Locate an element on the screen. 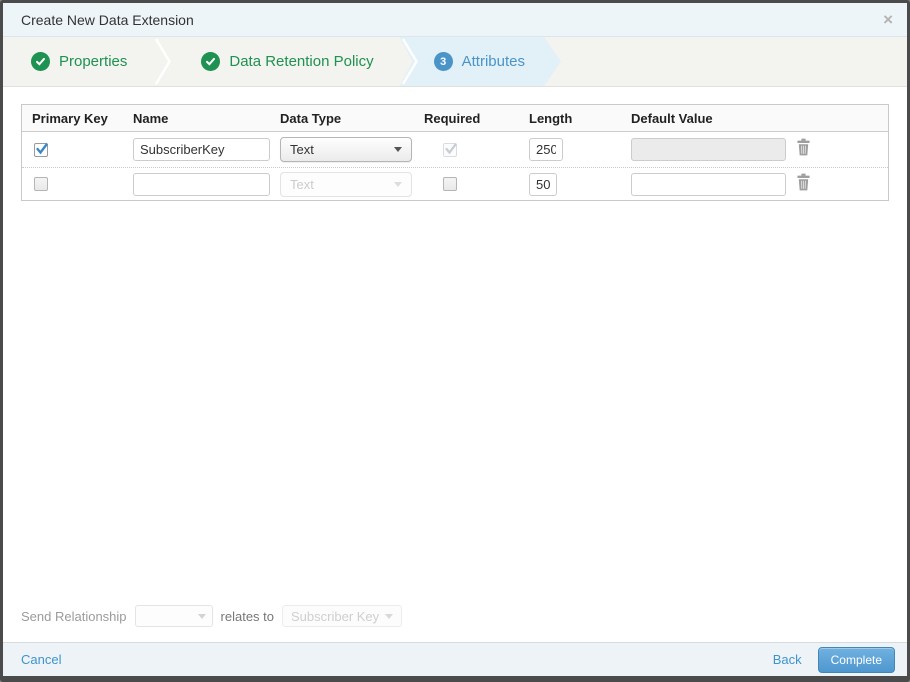  col-header-default-value: Default Value is located at coordinates (672, 118).